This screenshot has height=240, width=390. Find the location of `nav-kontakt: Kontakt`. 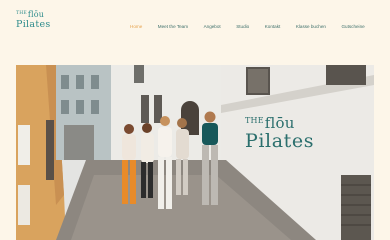

nav-kontakt: Kontakt is located at coordinates (273, 26).